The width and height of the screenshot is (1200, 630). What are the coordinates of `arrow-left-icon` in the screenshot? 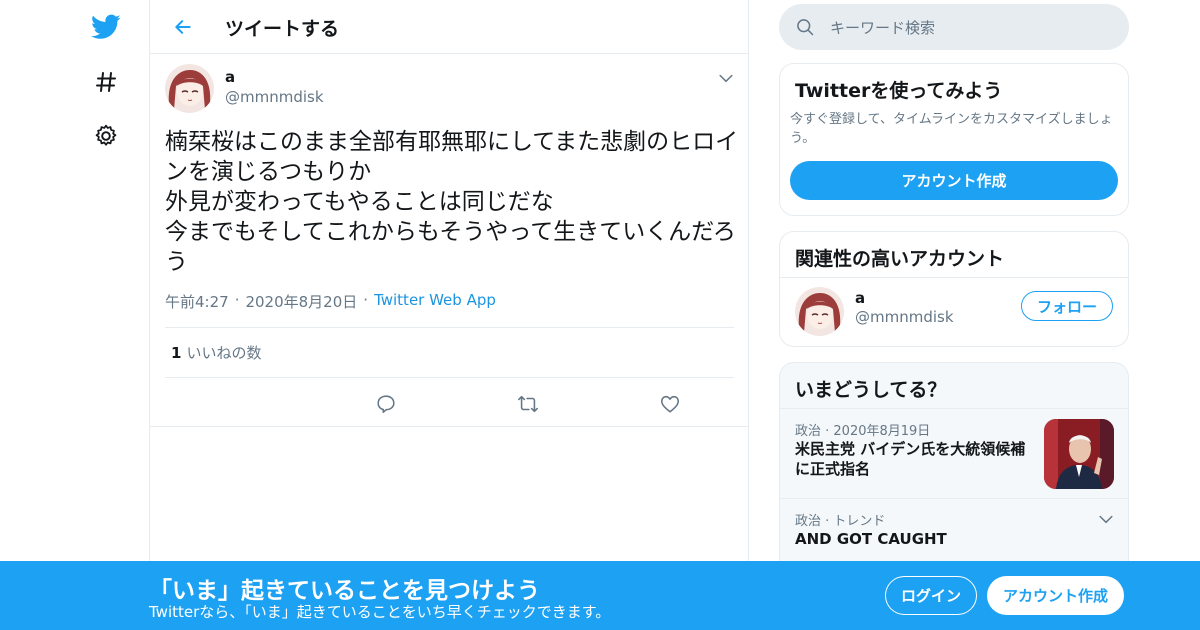 It's located at (183, 27).